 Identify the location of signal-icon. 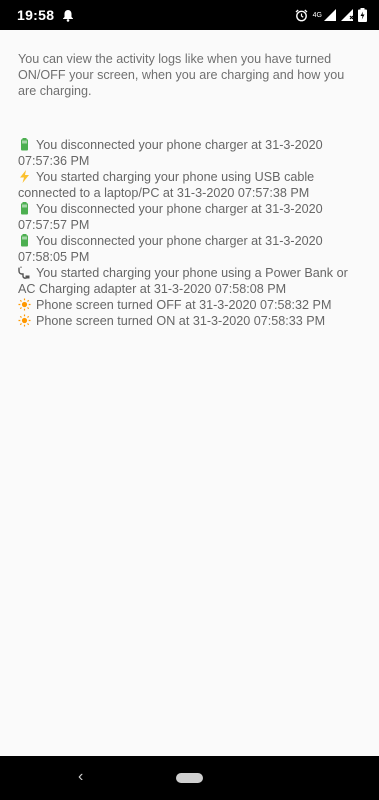
(330, 15).